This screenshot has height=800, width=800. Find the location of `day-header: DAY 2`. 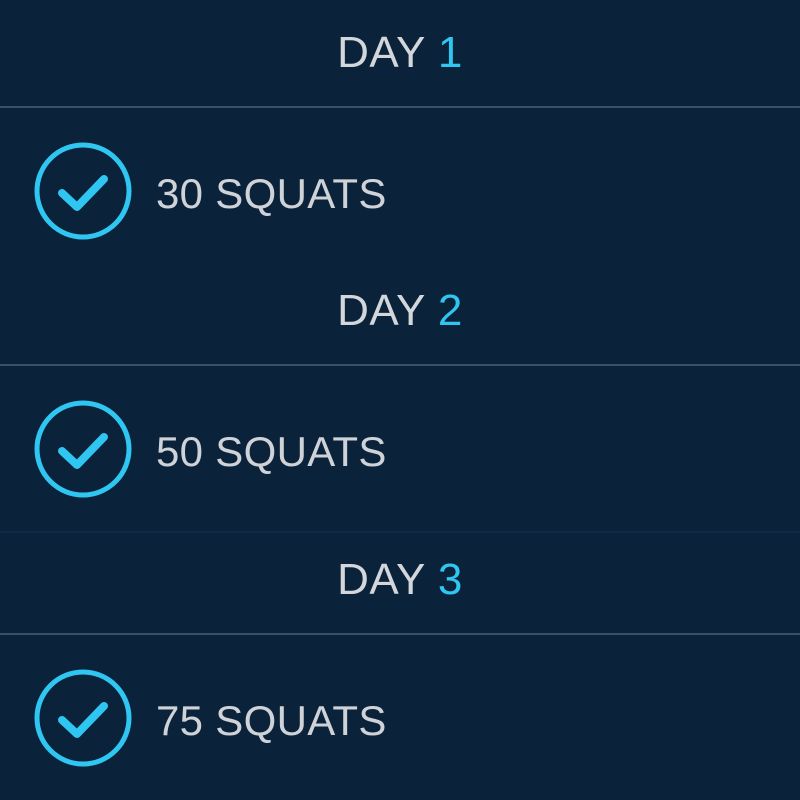

day-header: DAY 2 is located at coordinates (400, 311).